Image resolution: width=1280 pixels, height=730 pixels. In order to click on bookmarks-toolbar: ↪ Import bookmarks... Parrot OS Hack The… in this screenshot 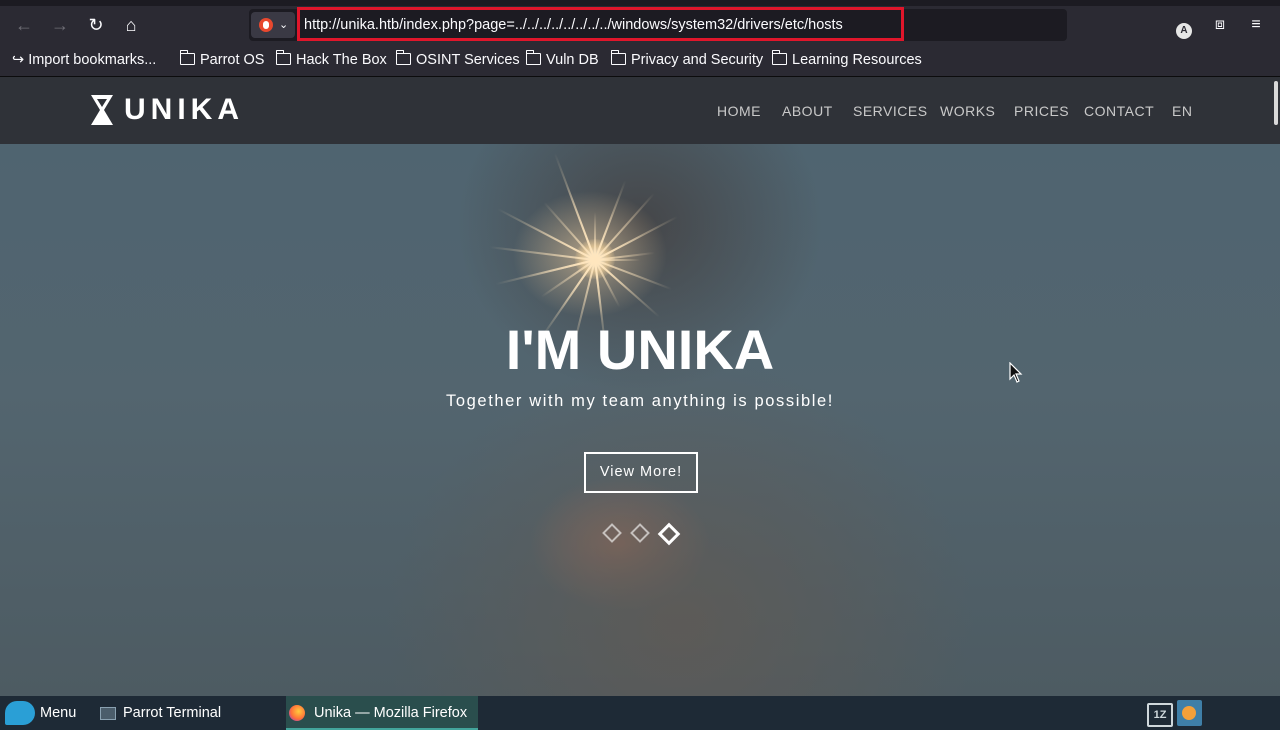, I will do `click(640, 60)`.